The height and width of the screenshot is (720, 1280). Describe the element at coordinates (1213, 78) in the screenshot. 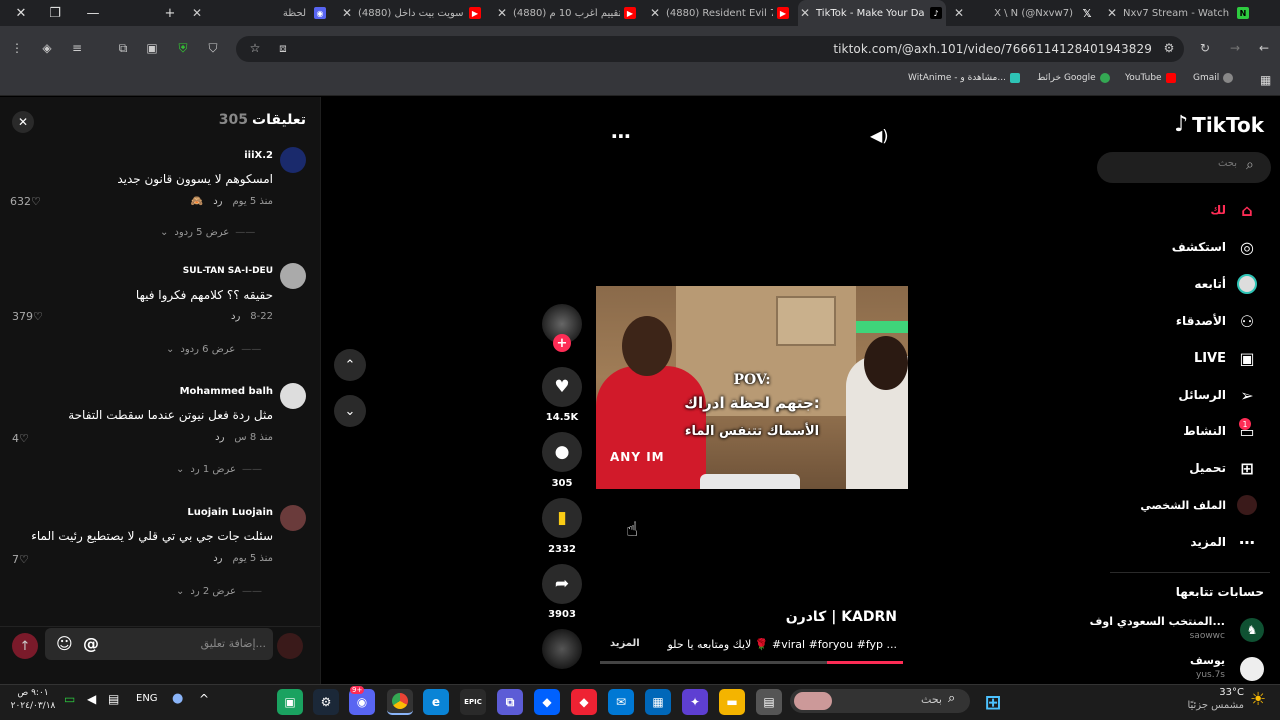

I see `bookmark-gmail: Gmail` at that location.